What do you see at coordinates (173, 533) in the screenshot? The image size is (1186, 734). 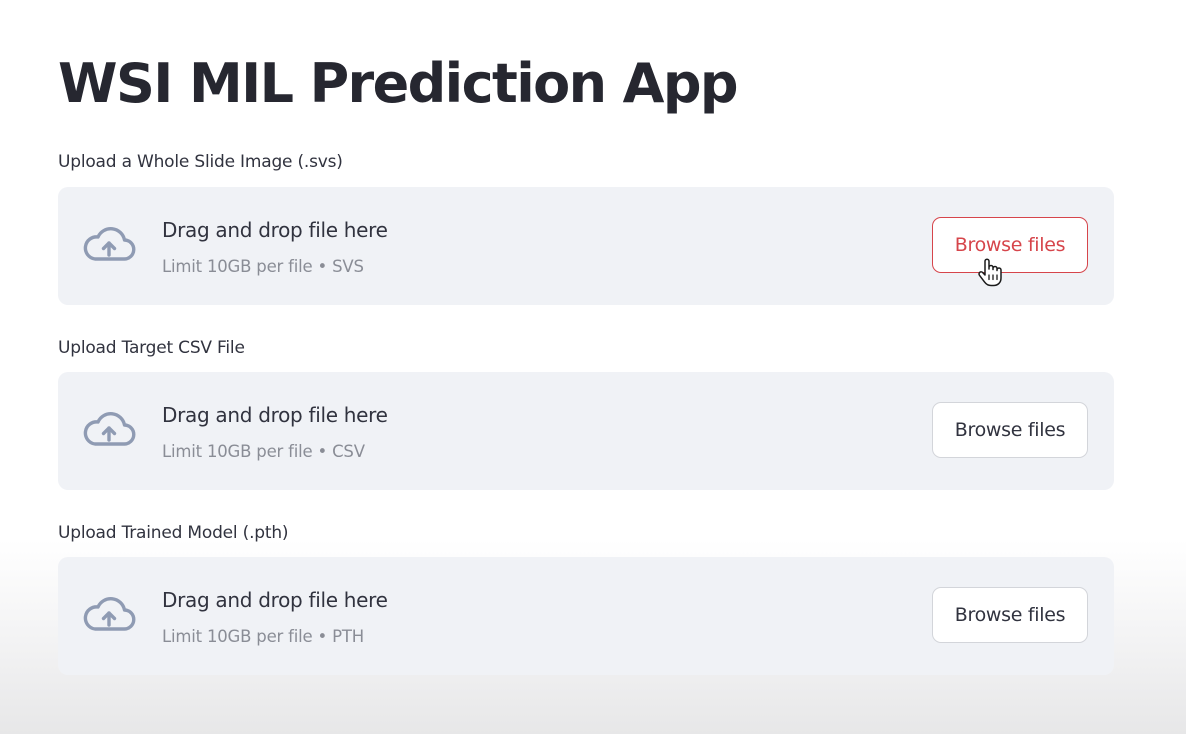 I see `pth-upload-label: Upload Trained Model (.pth)` at bounding box center [173, 533].